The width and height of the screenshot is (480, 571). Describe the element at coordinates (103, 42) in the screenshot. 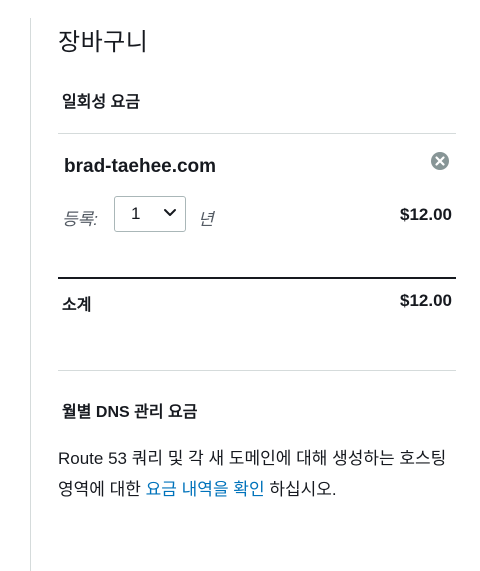

I see `cart-title: 장바구니` at that location.